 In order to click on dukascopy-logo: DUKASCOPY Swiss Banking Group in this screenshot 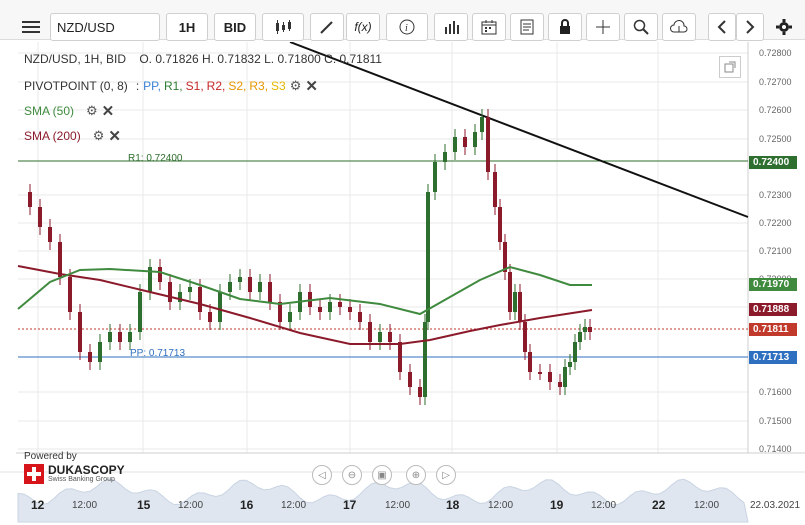, I will do `click(74, 474)`.